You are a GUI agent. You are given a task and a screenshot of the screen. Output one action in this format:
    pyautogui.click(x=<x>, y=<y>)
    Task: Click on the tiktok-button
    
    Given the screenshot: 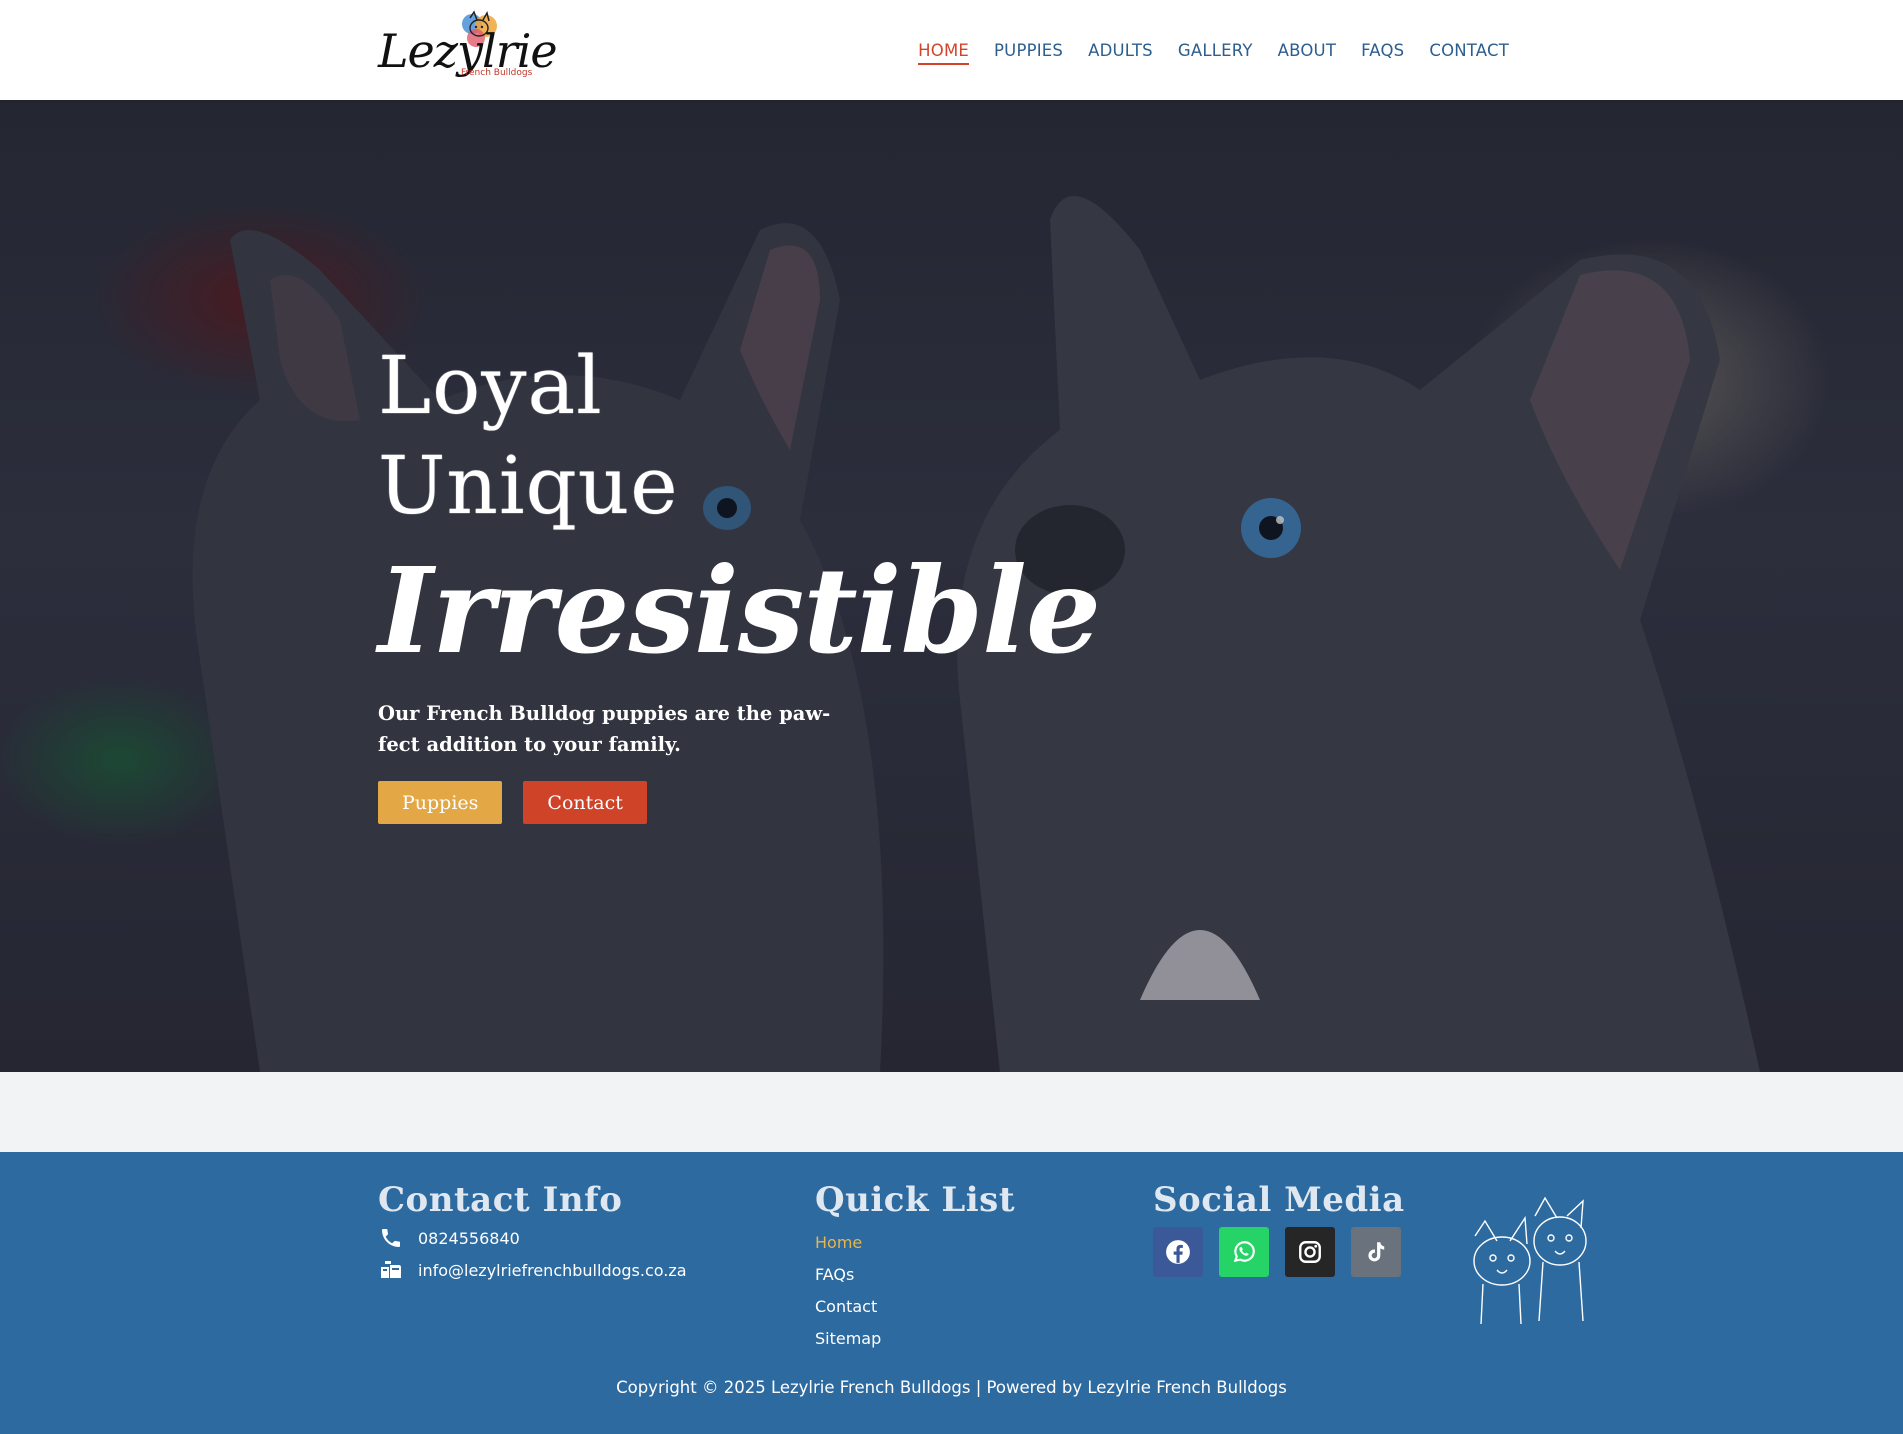 What is the action you would take?
    pyautogui.click(x=1376, y=1252)
    